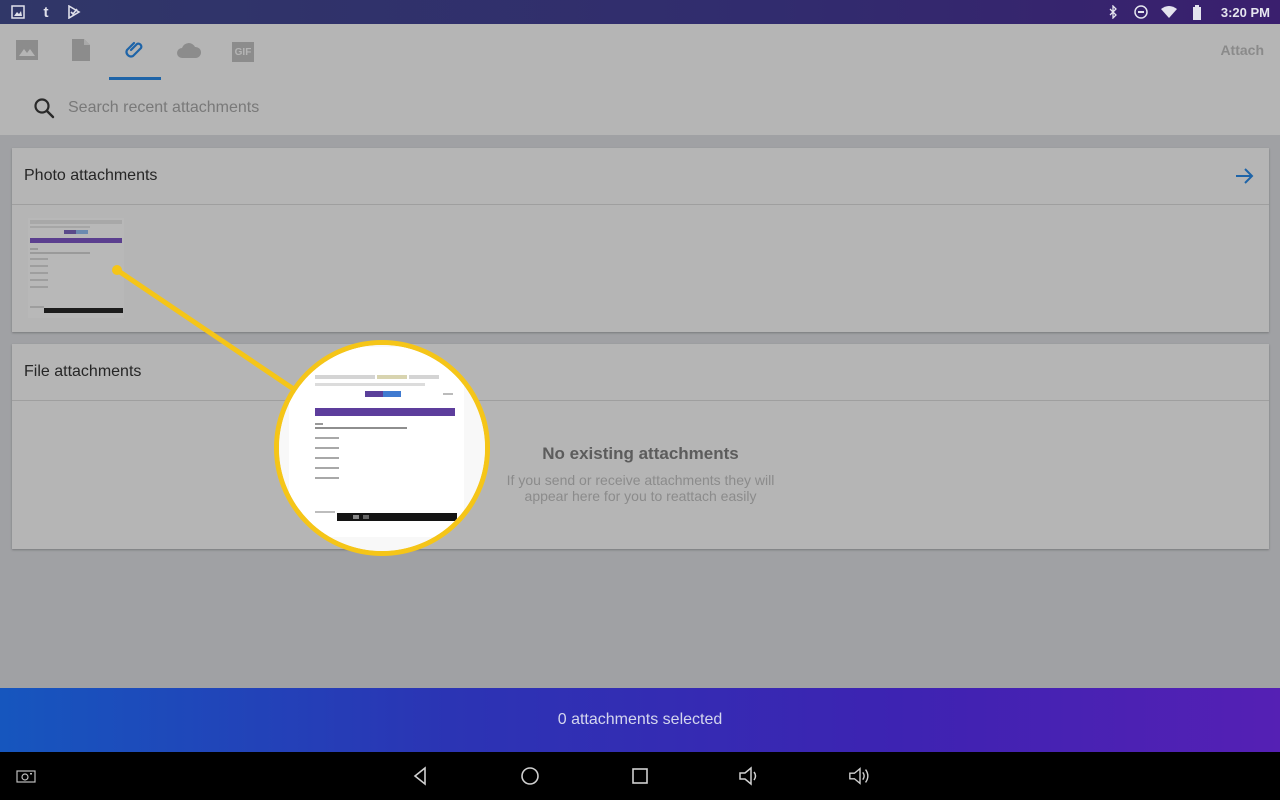 The image size is (1280, 800). Describe the element at coordinates (1113, 12) in the screenshot. I see `bluetooth-icon` at that location.